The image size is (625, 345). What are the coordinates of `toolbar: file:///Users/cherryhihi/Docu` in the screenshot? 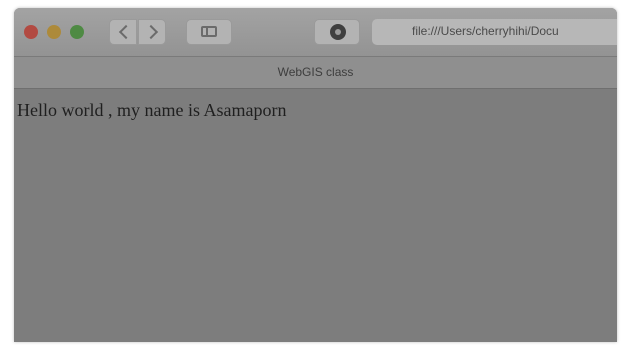 It's located at (315, 32).